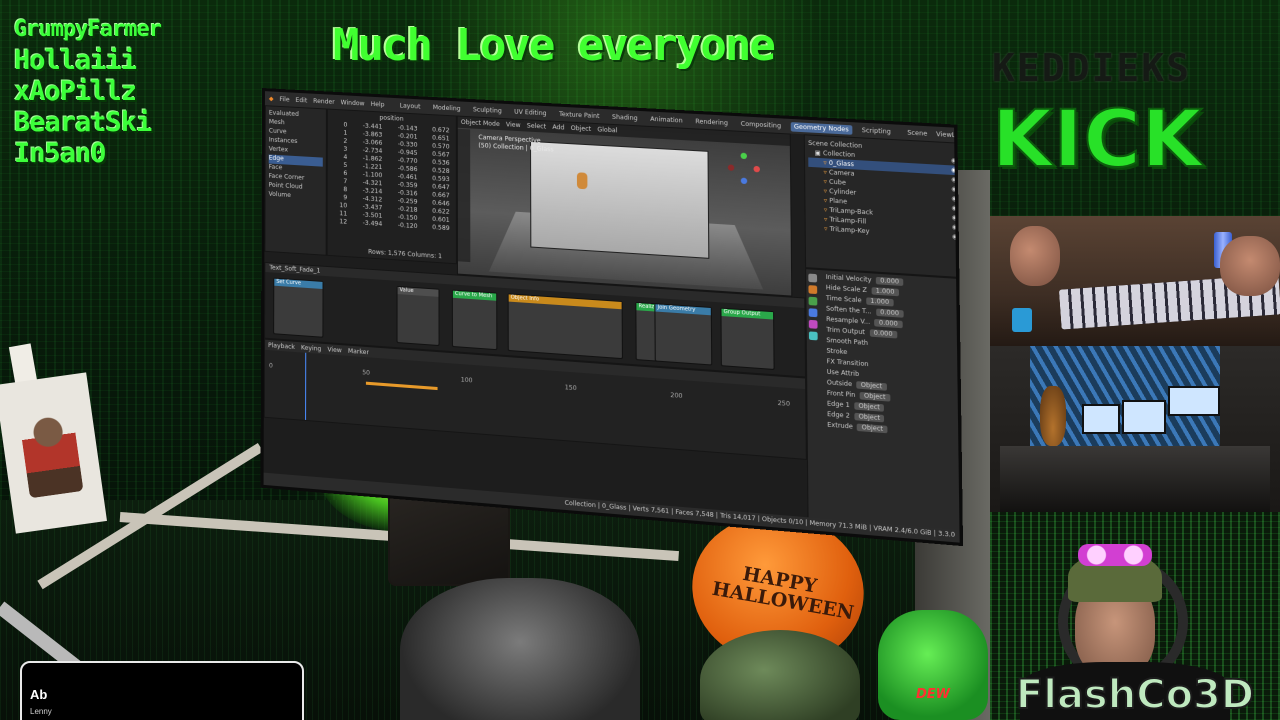  I want to click on timeline-menu-item: View, so click(334, 350).